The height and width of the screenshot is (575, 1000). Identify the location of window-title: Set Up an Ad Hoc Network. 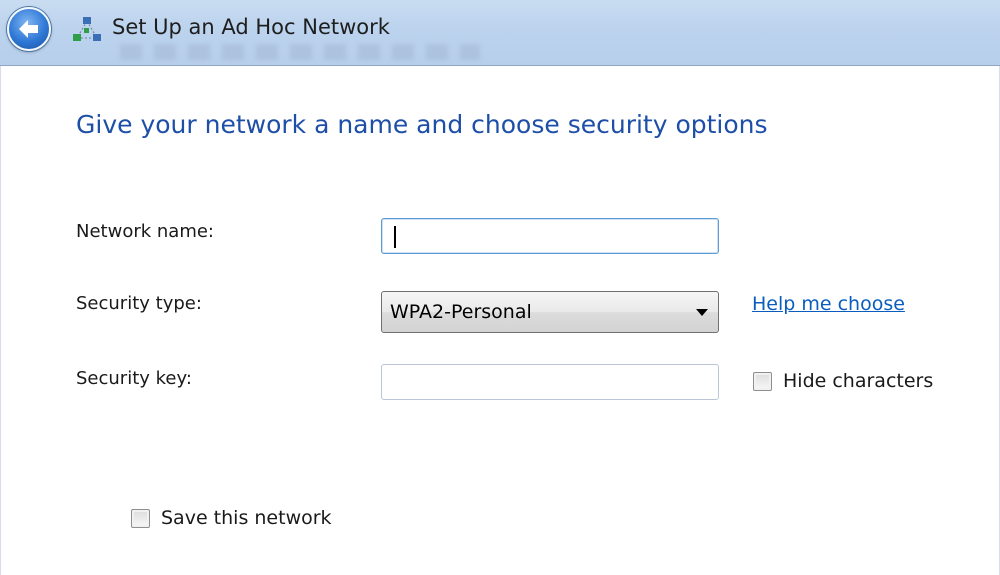
(251, 27).